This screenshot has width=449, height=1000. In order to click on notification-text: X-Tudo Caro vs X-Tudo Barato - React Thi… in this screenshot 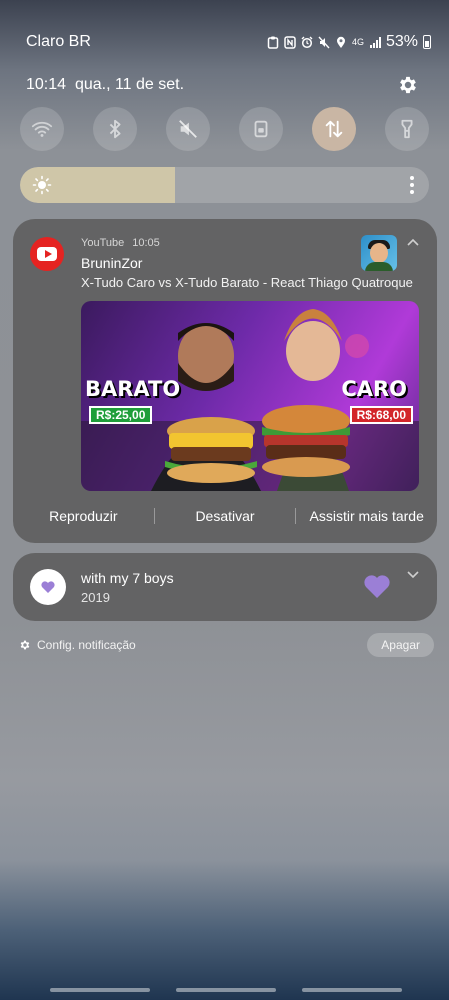, I will do `click(247, 282)`.